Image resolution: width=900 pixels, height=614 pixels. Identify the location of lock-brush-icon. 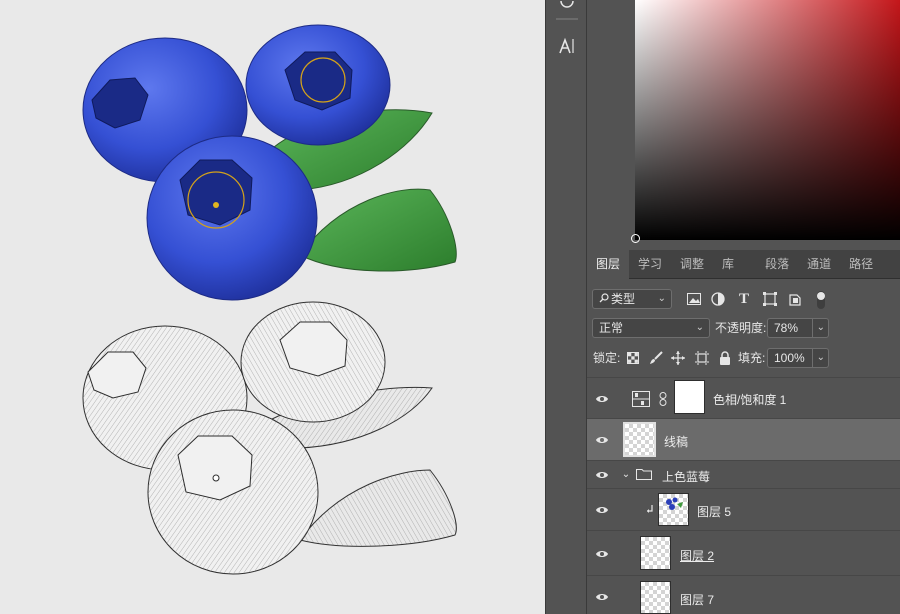
(656, 358).